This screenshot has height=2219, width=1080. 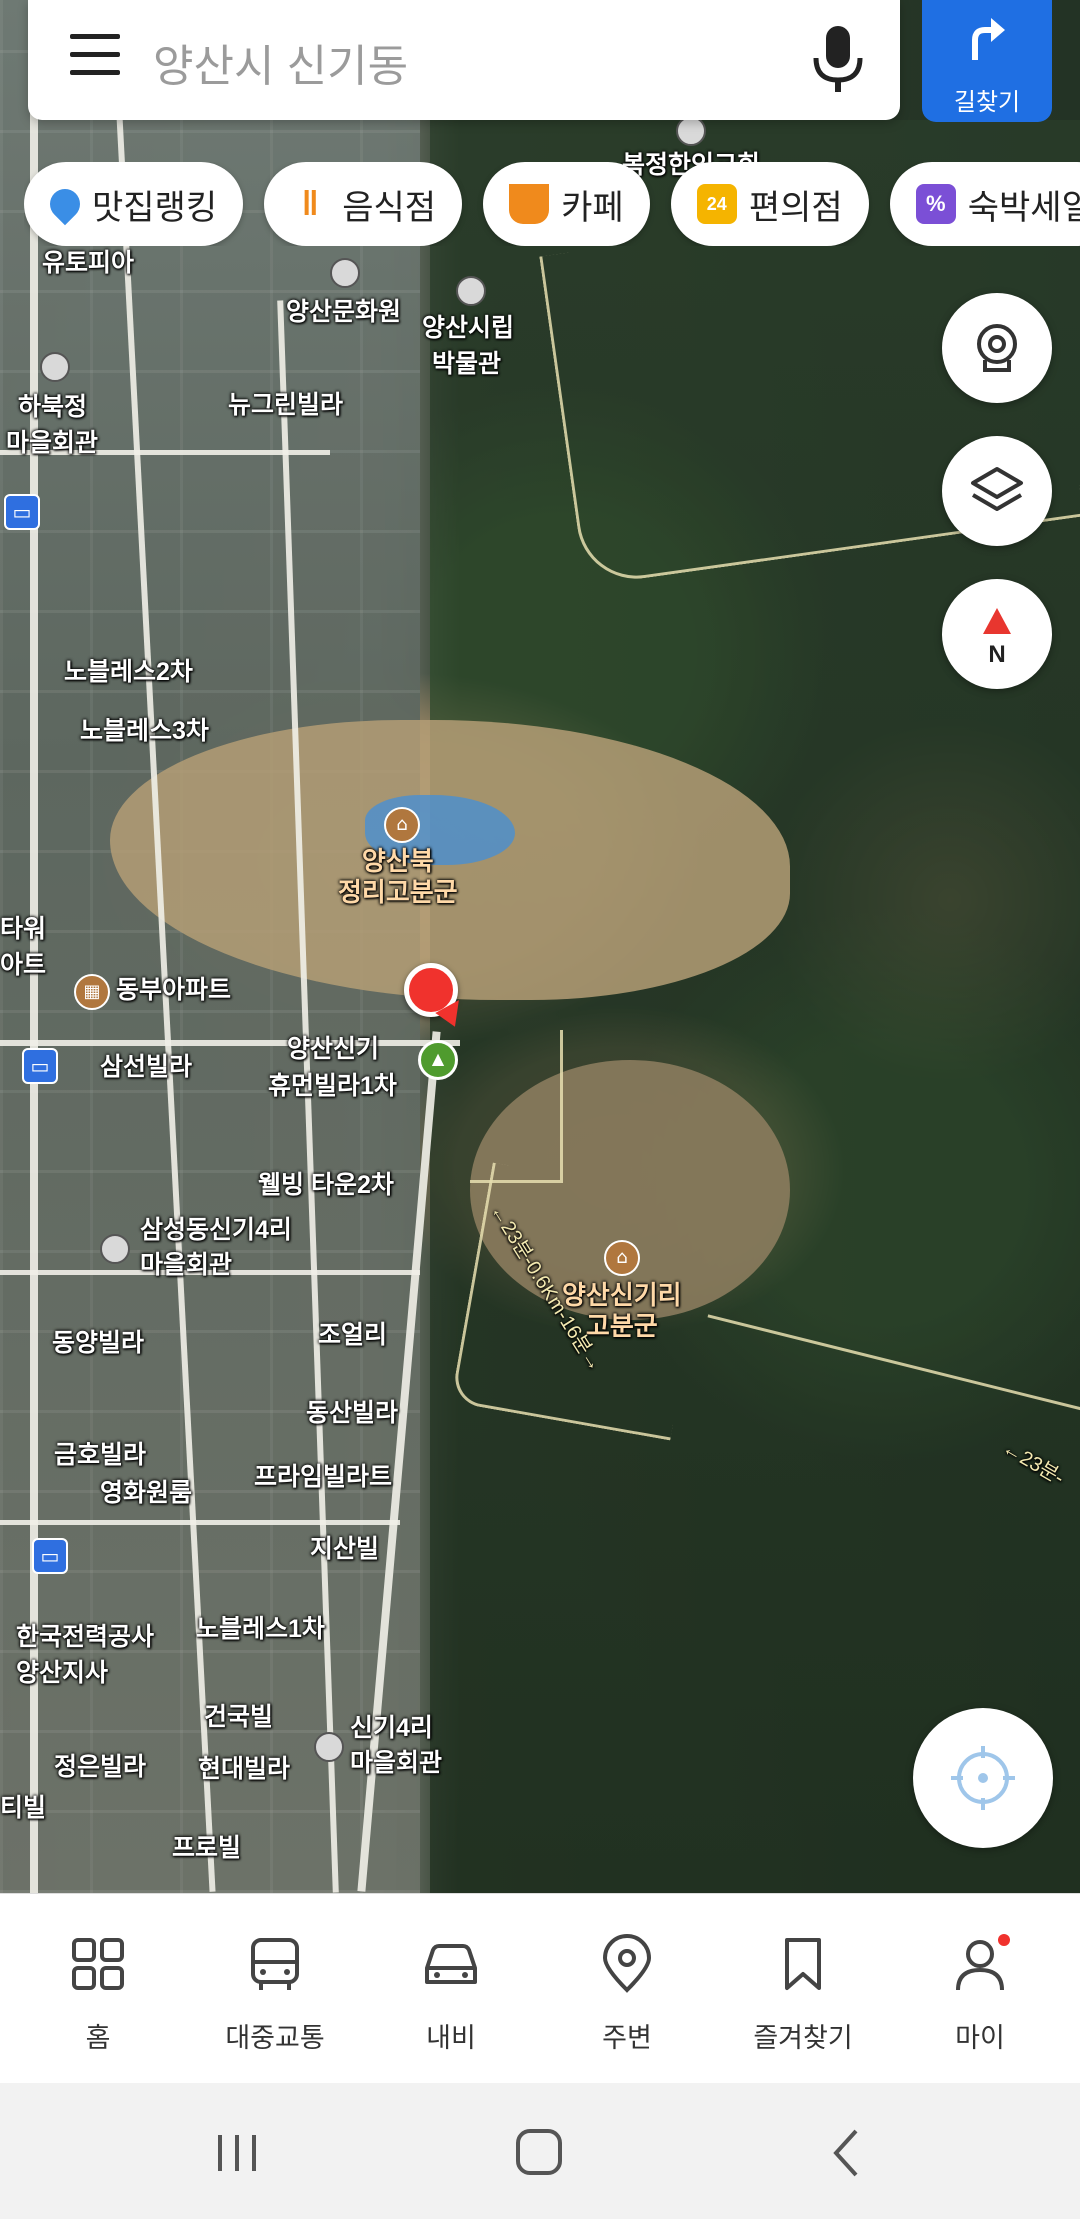 I want to click on search-input: 양산시 신기동, so click(x=280, y=62).